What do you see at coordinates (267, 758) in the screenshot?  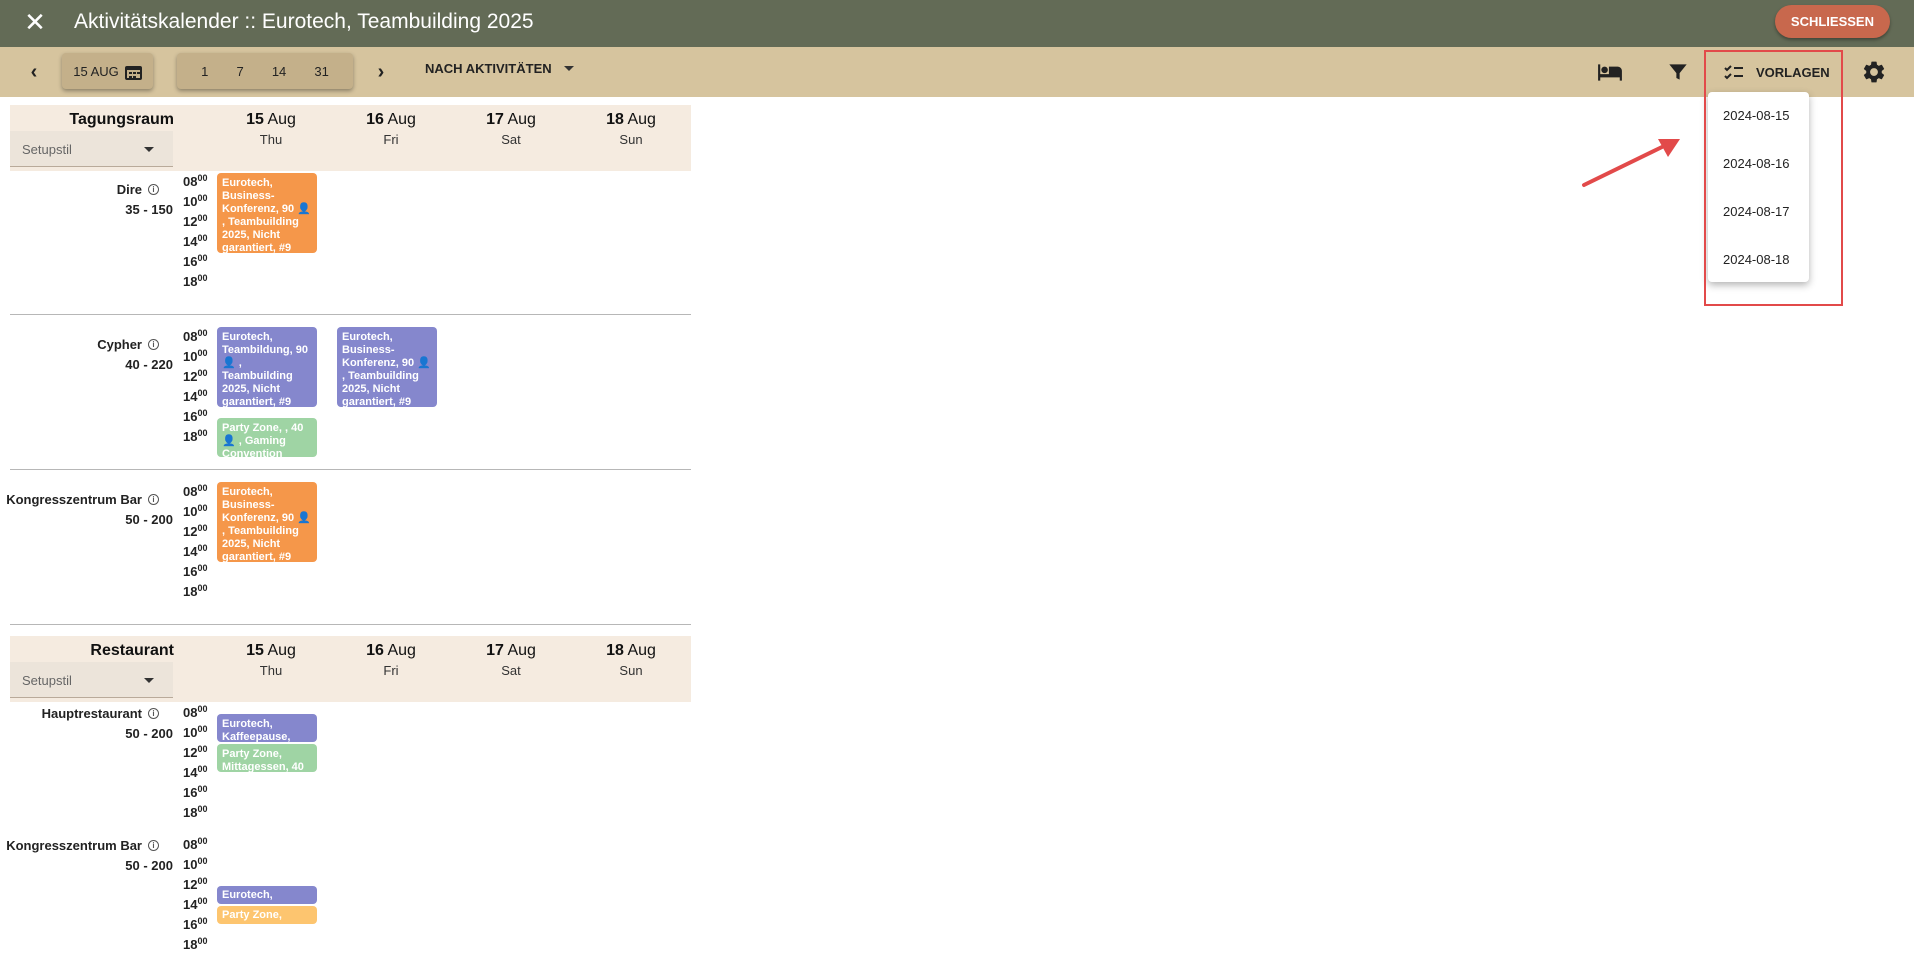 I see `event-block: Party Zone, Mittagessen, 40` at bounding box center [267, 758].